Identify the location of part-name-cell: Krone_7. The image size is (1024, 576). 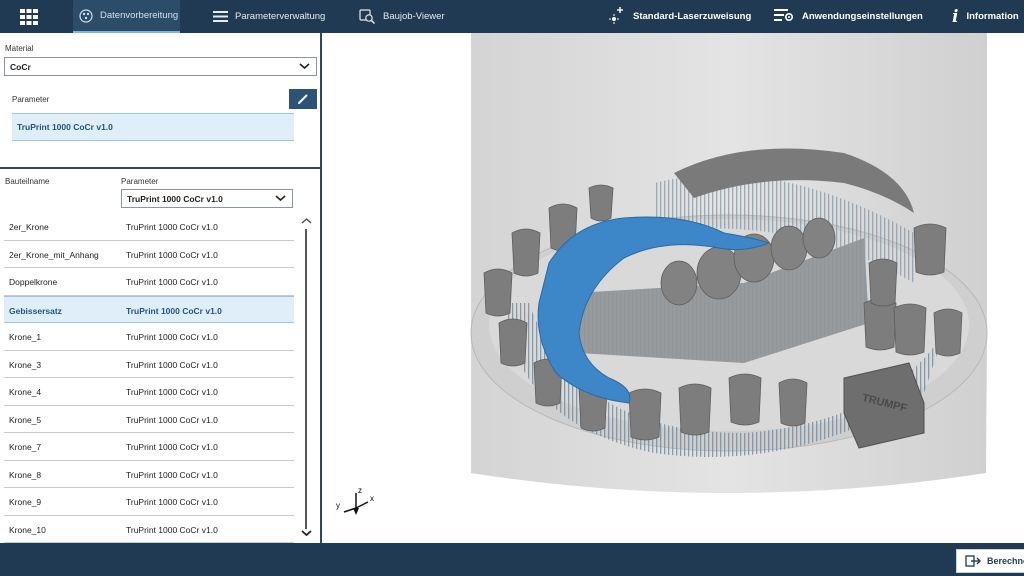
(25, 447).